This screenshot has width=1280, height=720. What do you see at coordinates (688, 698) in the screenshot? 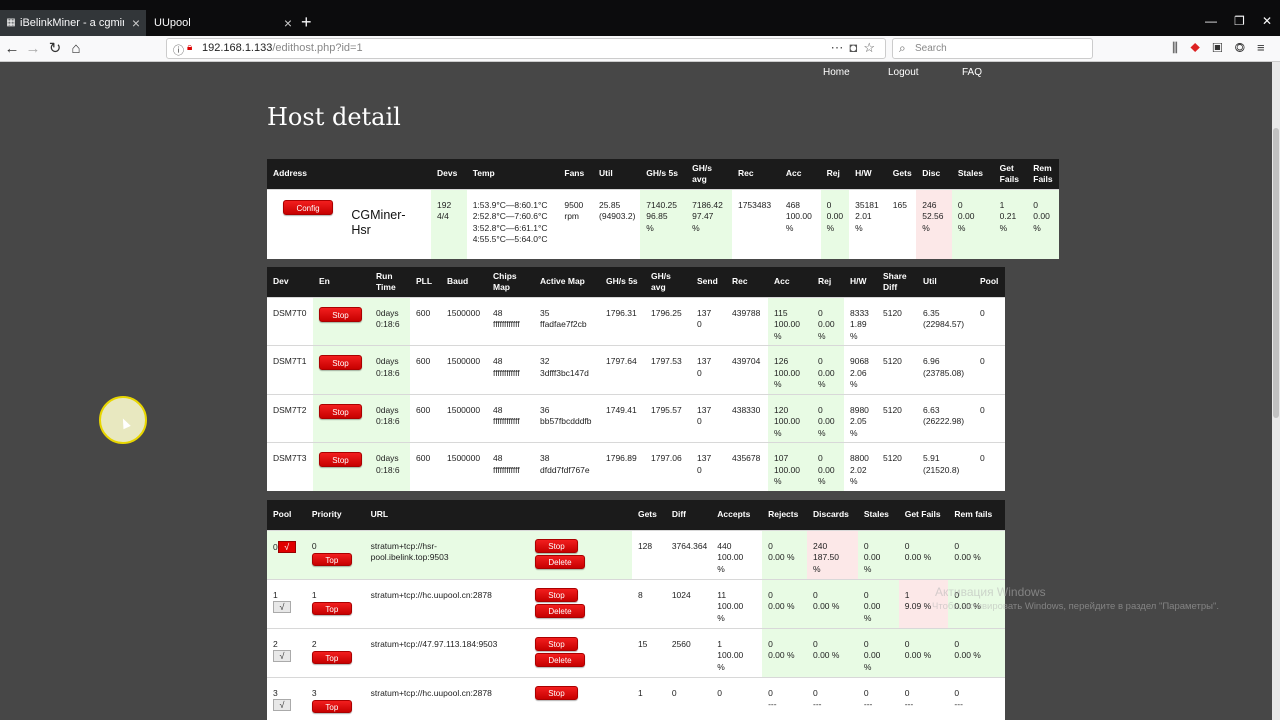
I see `diff-cell: 0` at bounding box center [688, 698].